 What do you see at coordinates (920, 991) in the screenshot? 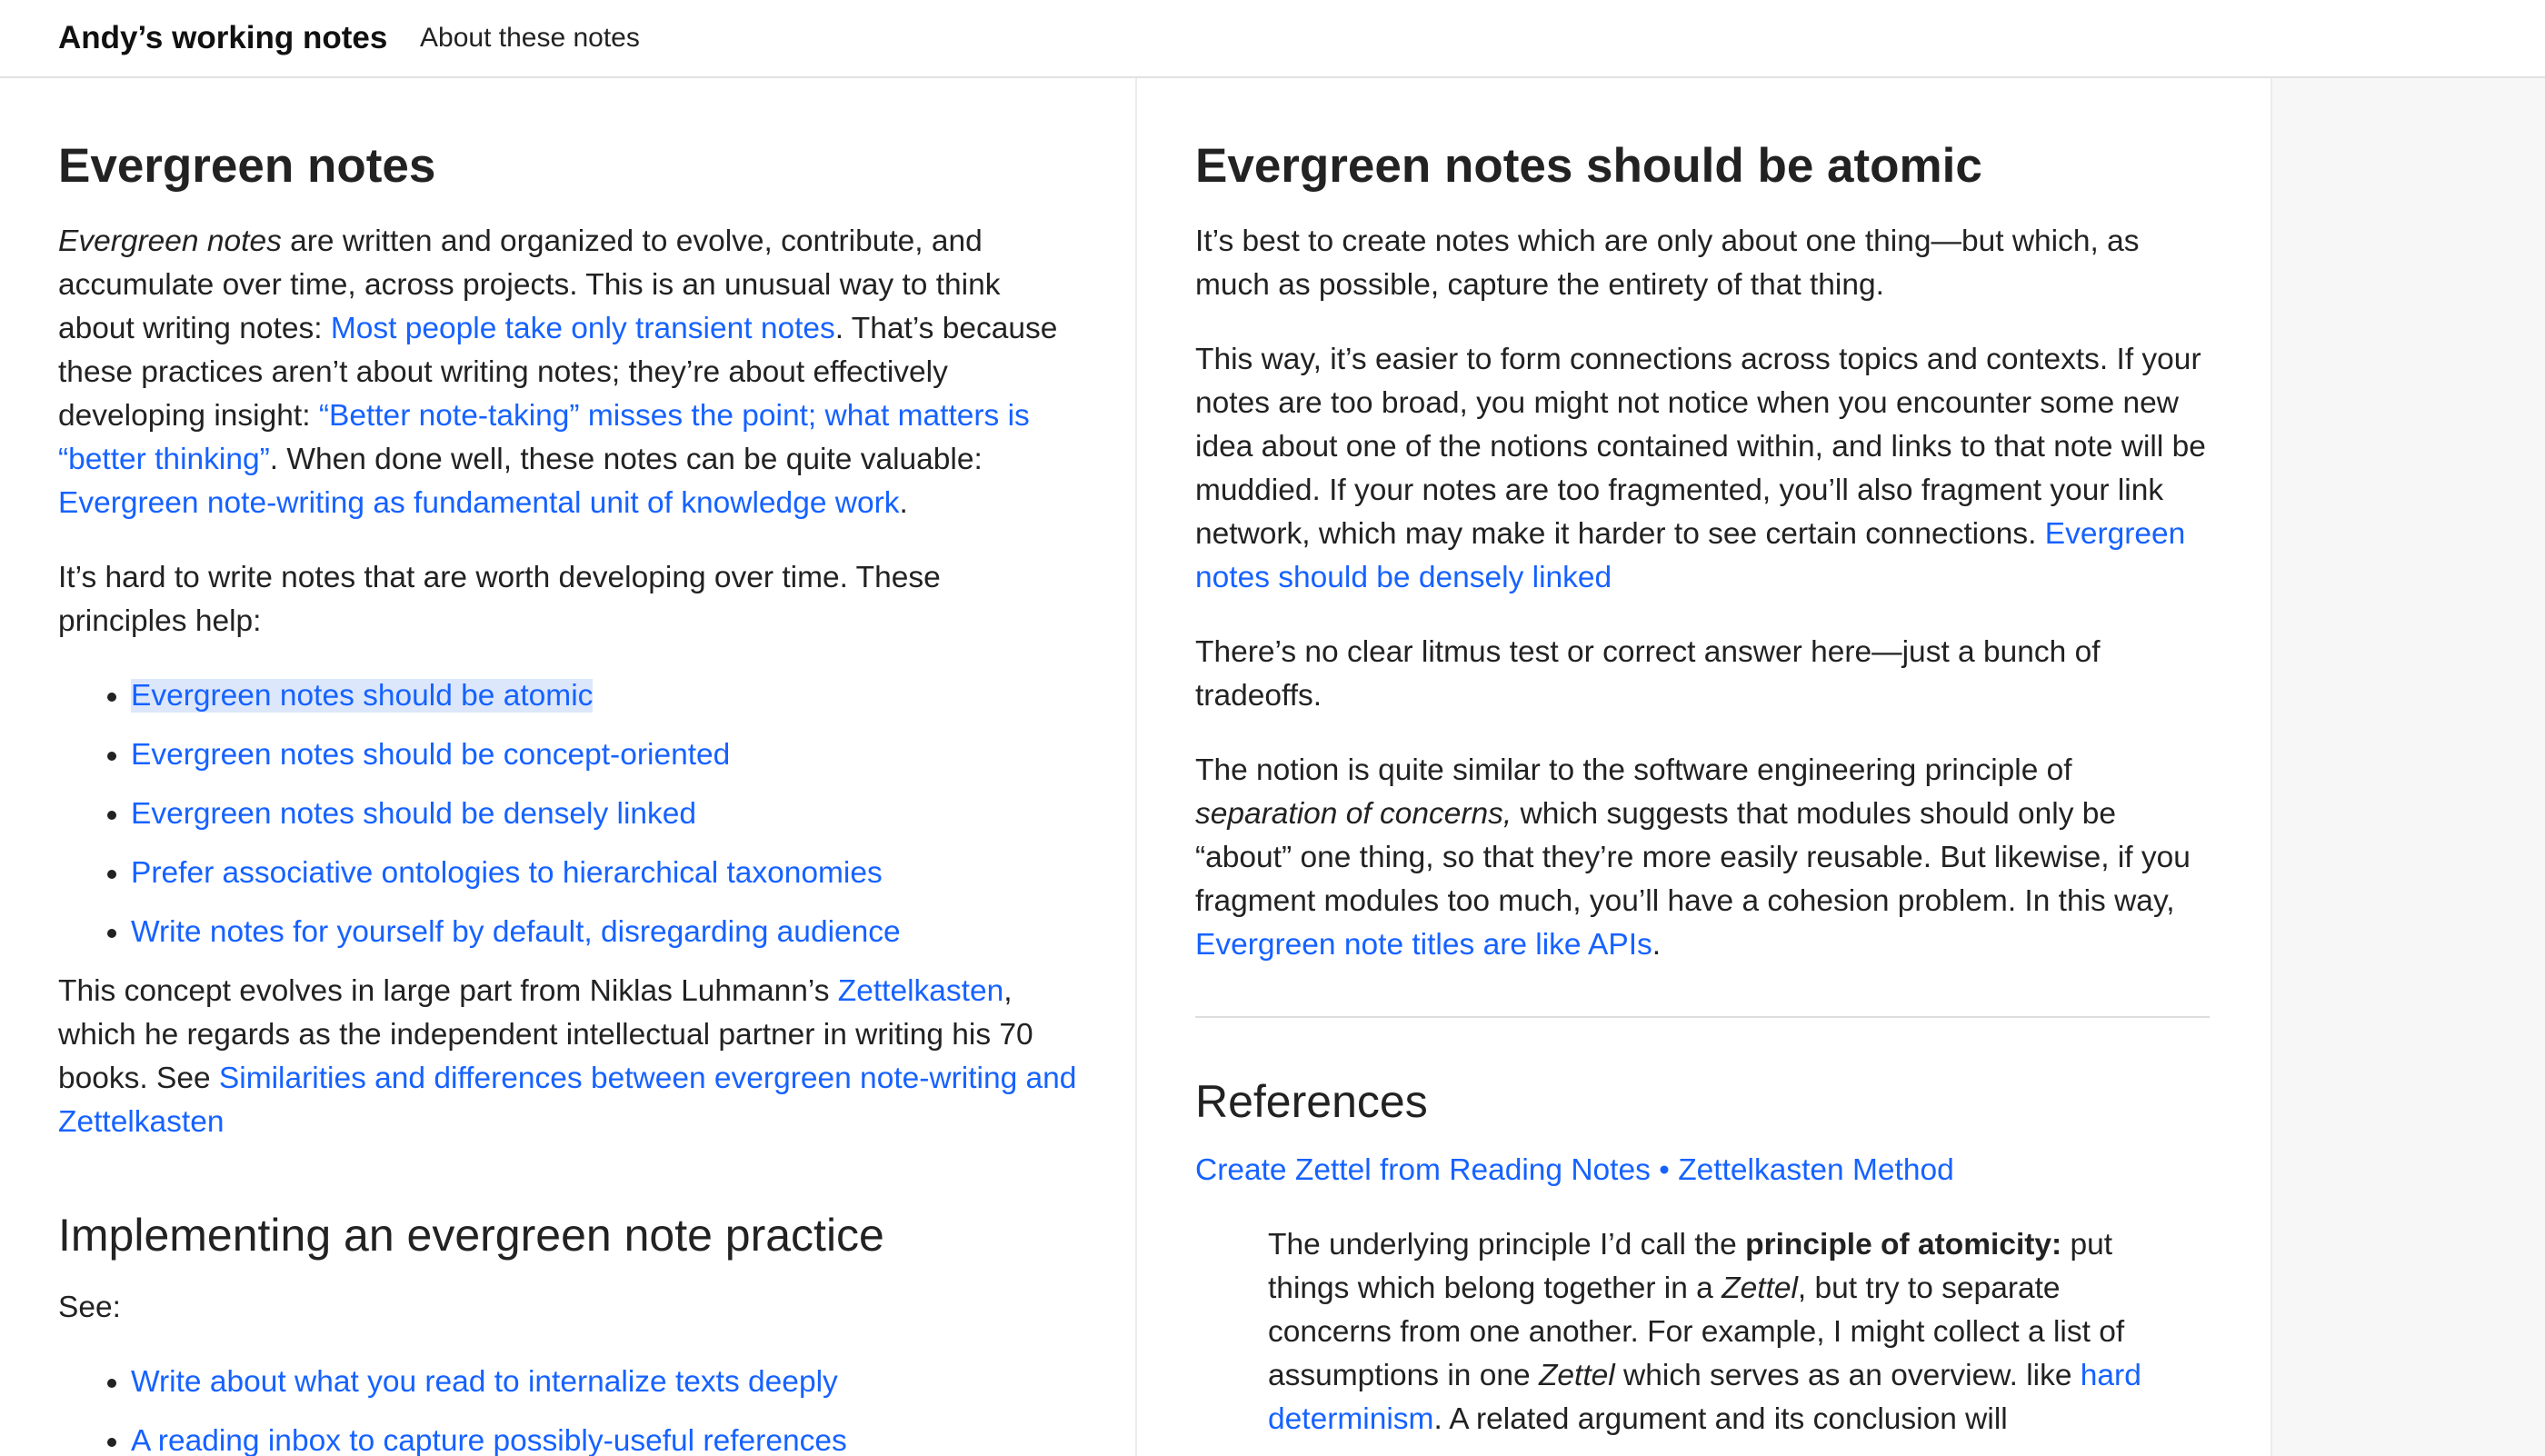
I see `note-link: Zettelkasten` at bounding box center [920, 991].